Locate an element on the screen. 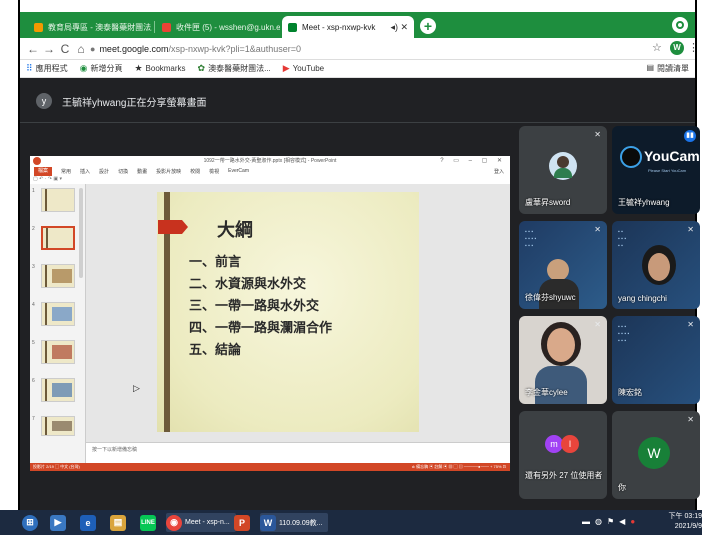  site-icon: ✿ is located at coordinates (201, 68).